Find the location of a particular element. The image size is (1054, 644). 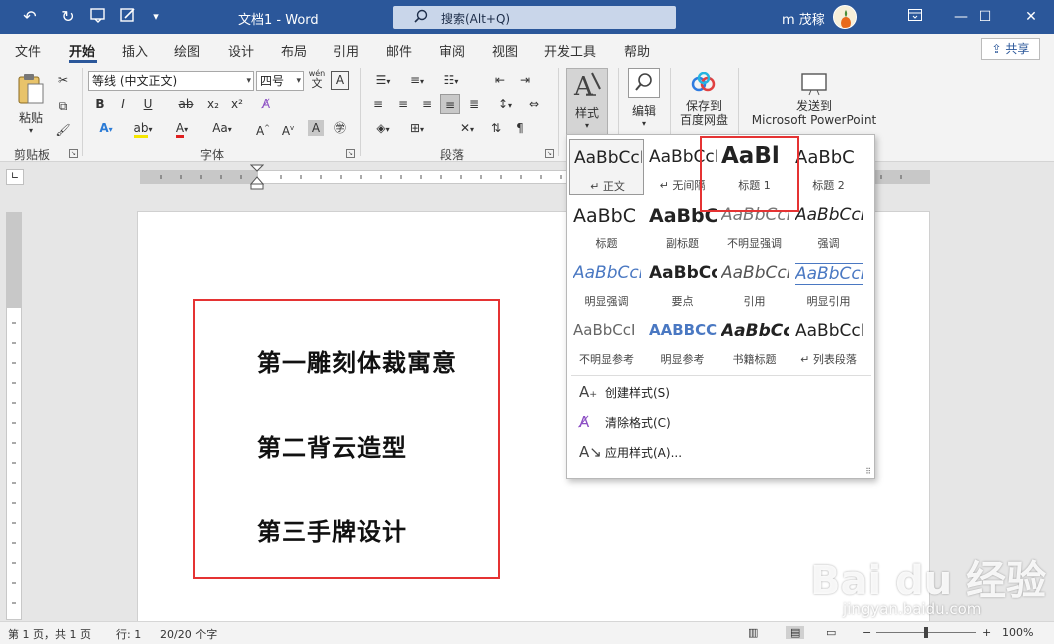

user-name: m 茂稼 is located at coordinates (803, 18).